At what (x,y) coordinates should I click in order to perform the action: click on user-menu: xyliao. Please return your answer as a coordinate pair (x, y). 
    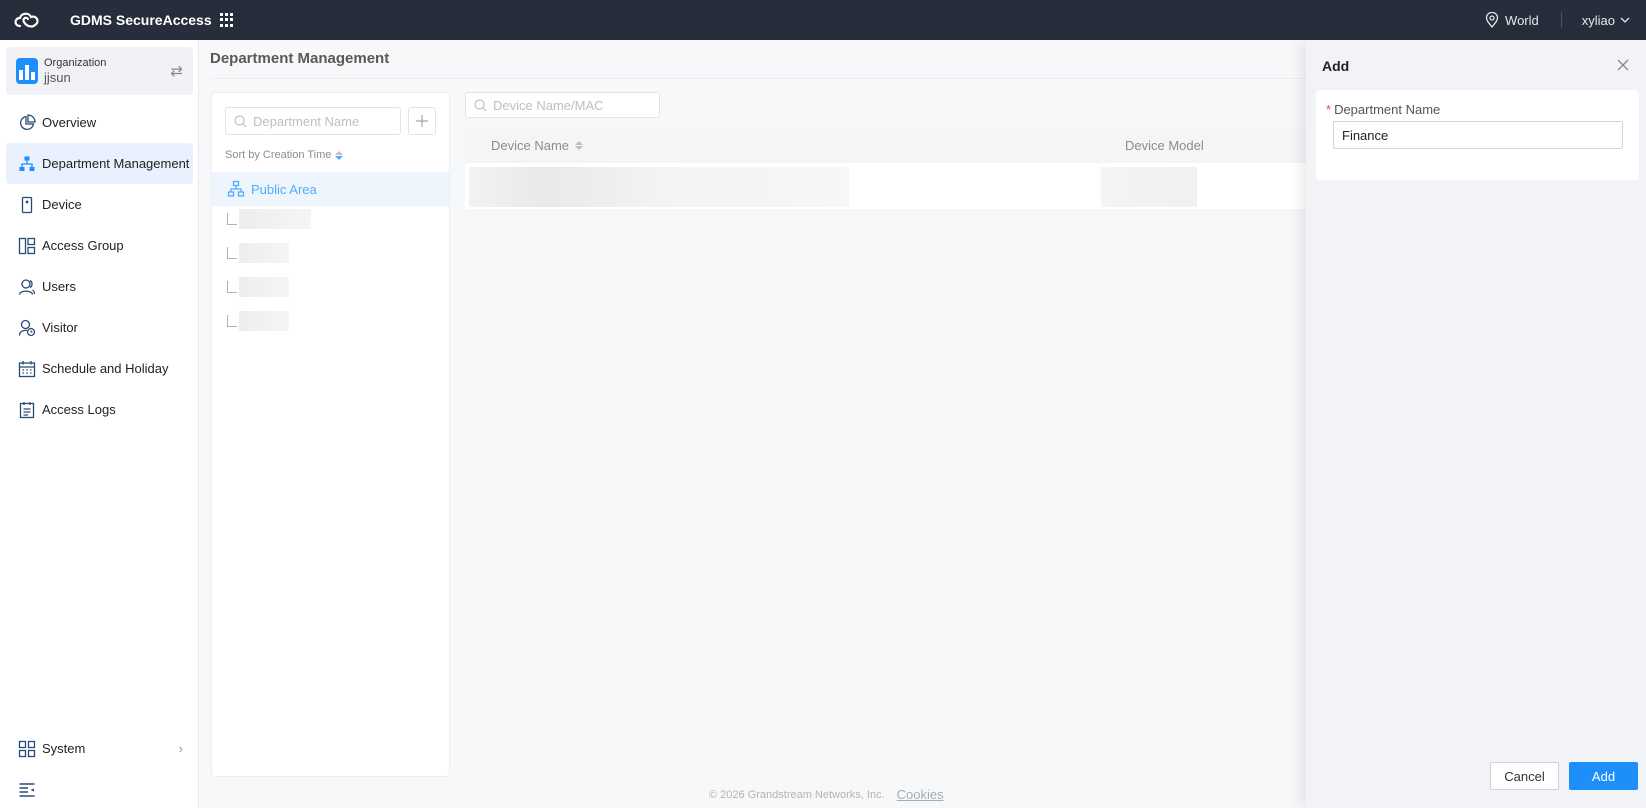
    Looking at the image, I should click on (1604, 20).